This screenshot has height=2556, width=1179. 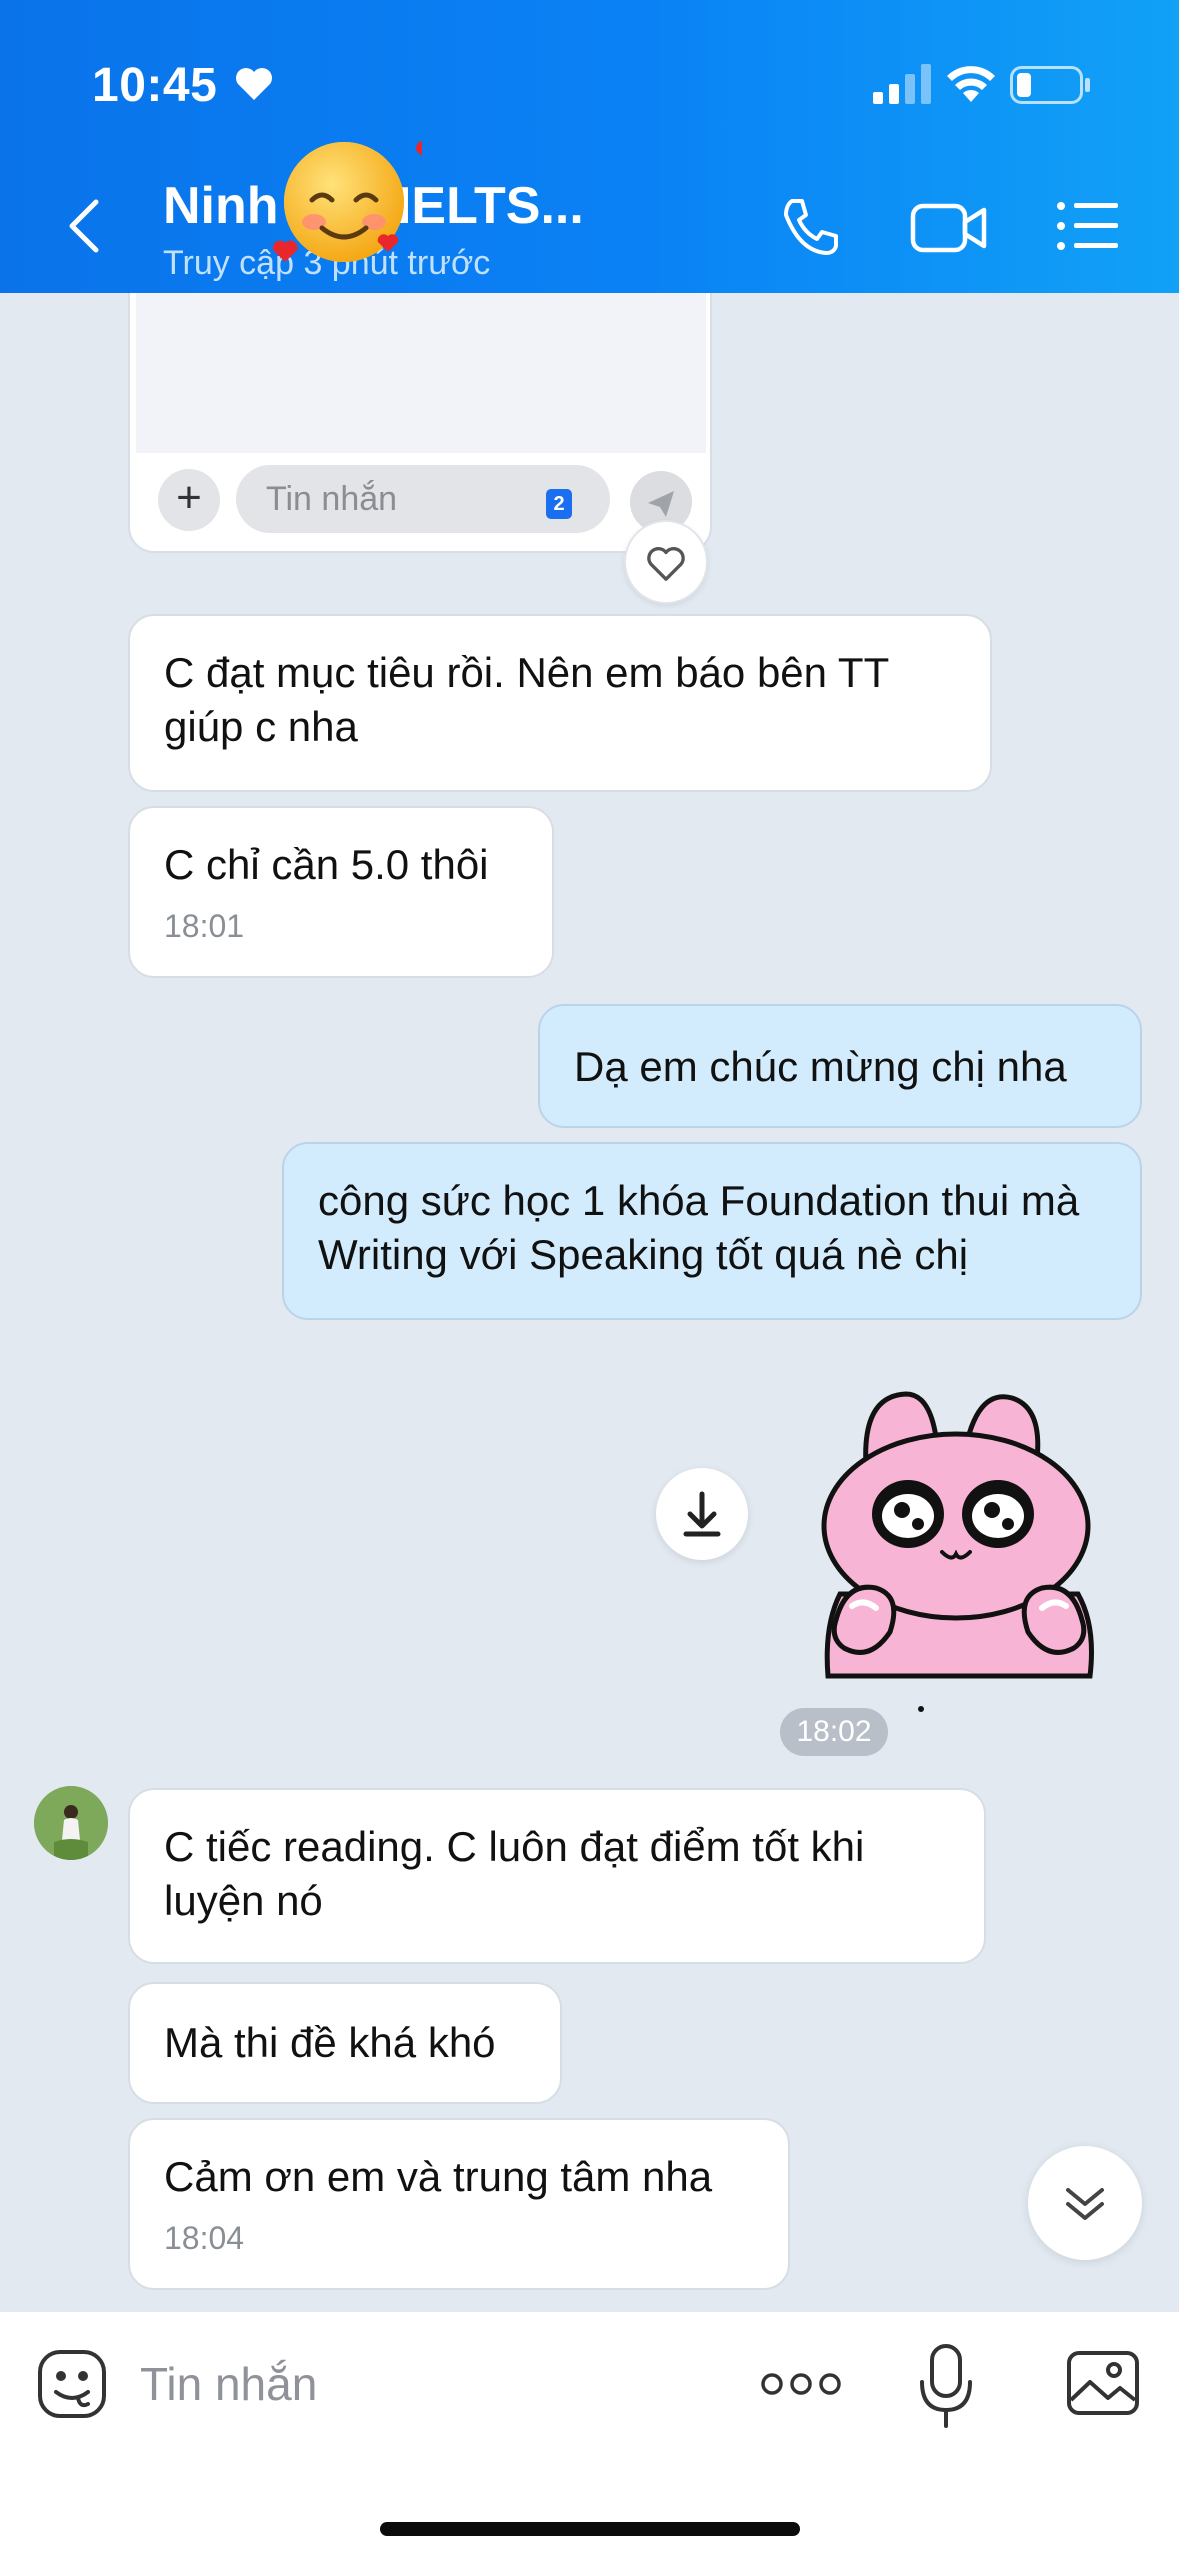 What do you see at coordinates (1050, 85) in the screenshot?
I see `battery-icon` at bounding box center [1050, 85].